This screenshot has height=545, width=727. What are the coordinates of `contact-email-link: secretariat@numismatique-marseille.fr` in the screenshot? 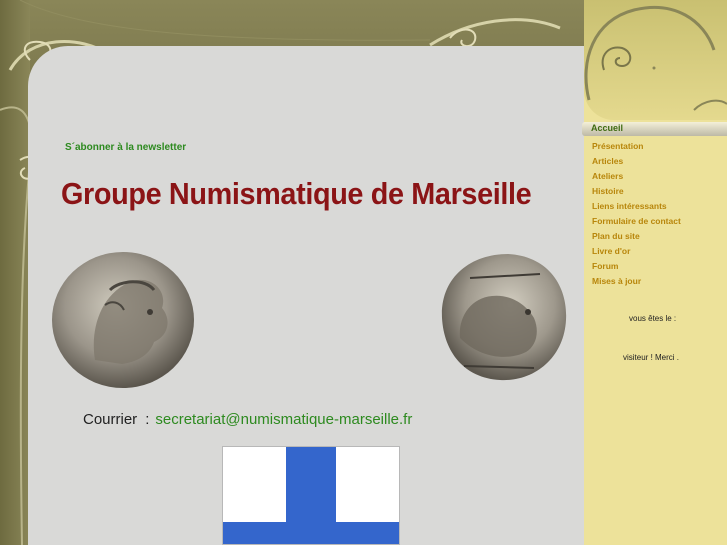 It's located at (283, 419).